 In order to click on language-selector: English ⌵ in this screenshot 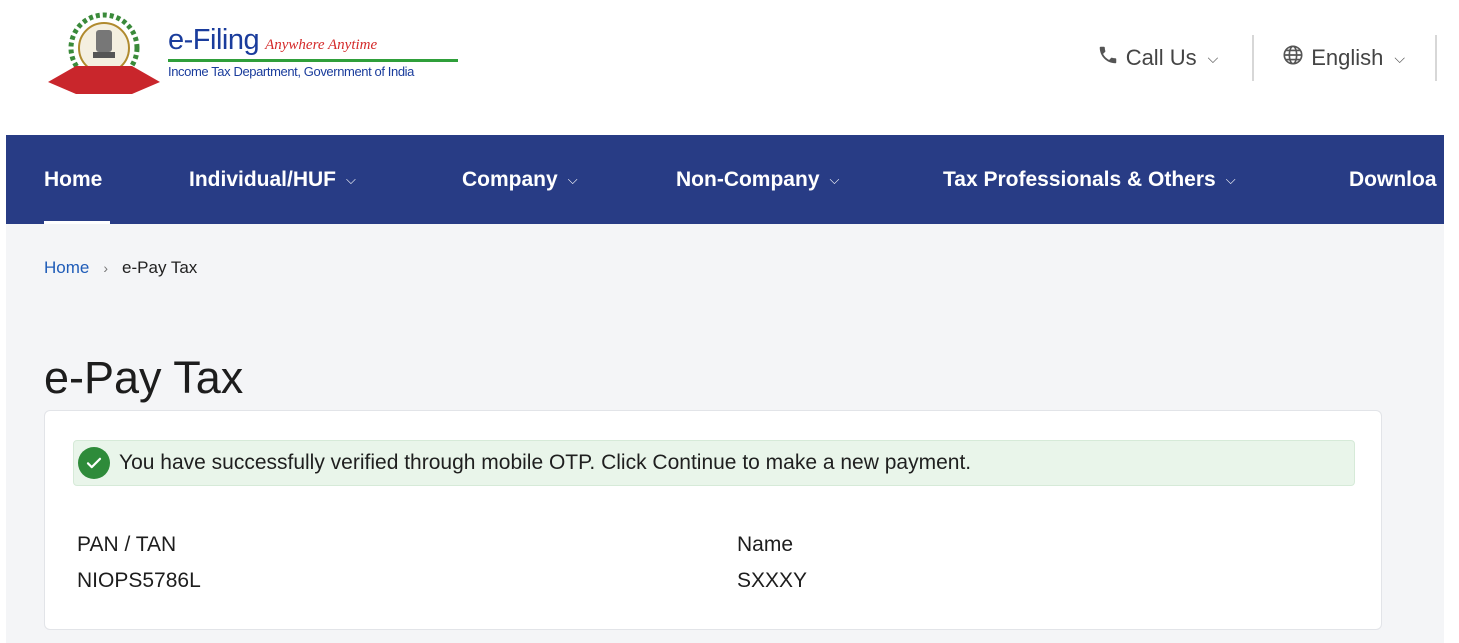, I will do `click(1343, 58)`.